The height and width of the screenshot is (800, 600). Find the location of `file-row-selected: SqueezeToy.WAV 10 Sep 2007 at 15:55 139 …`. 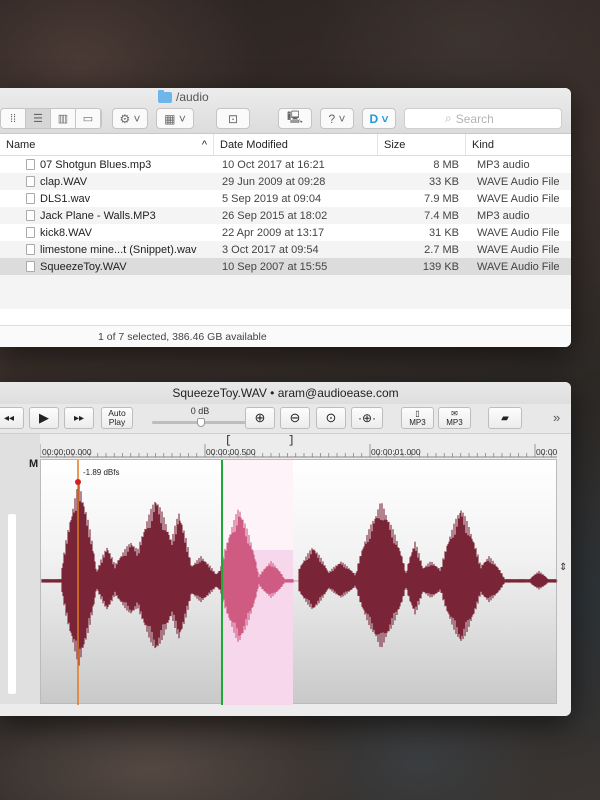

file-row-selected: SqueezeToy.WAV 10 Sep 2007 at 15:55 139 … is located at coordinates (285, 266).